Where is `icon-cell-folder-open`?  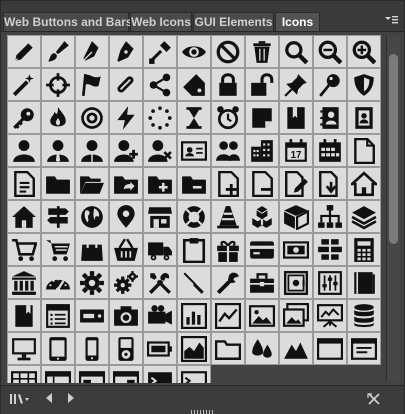 icon-cell-folder-open is located at coordinates (92, 183).